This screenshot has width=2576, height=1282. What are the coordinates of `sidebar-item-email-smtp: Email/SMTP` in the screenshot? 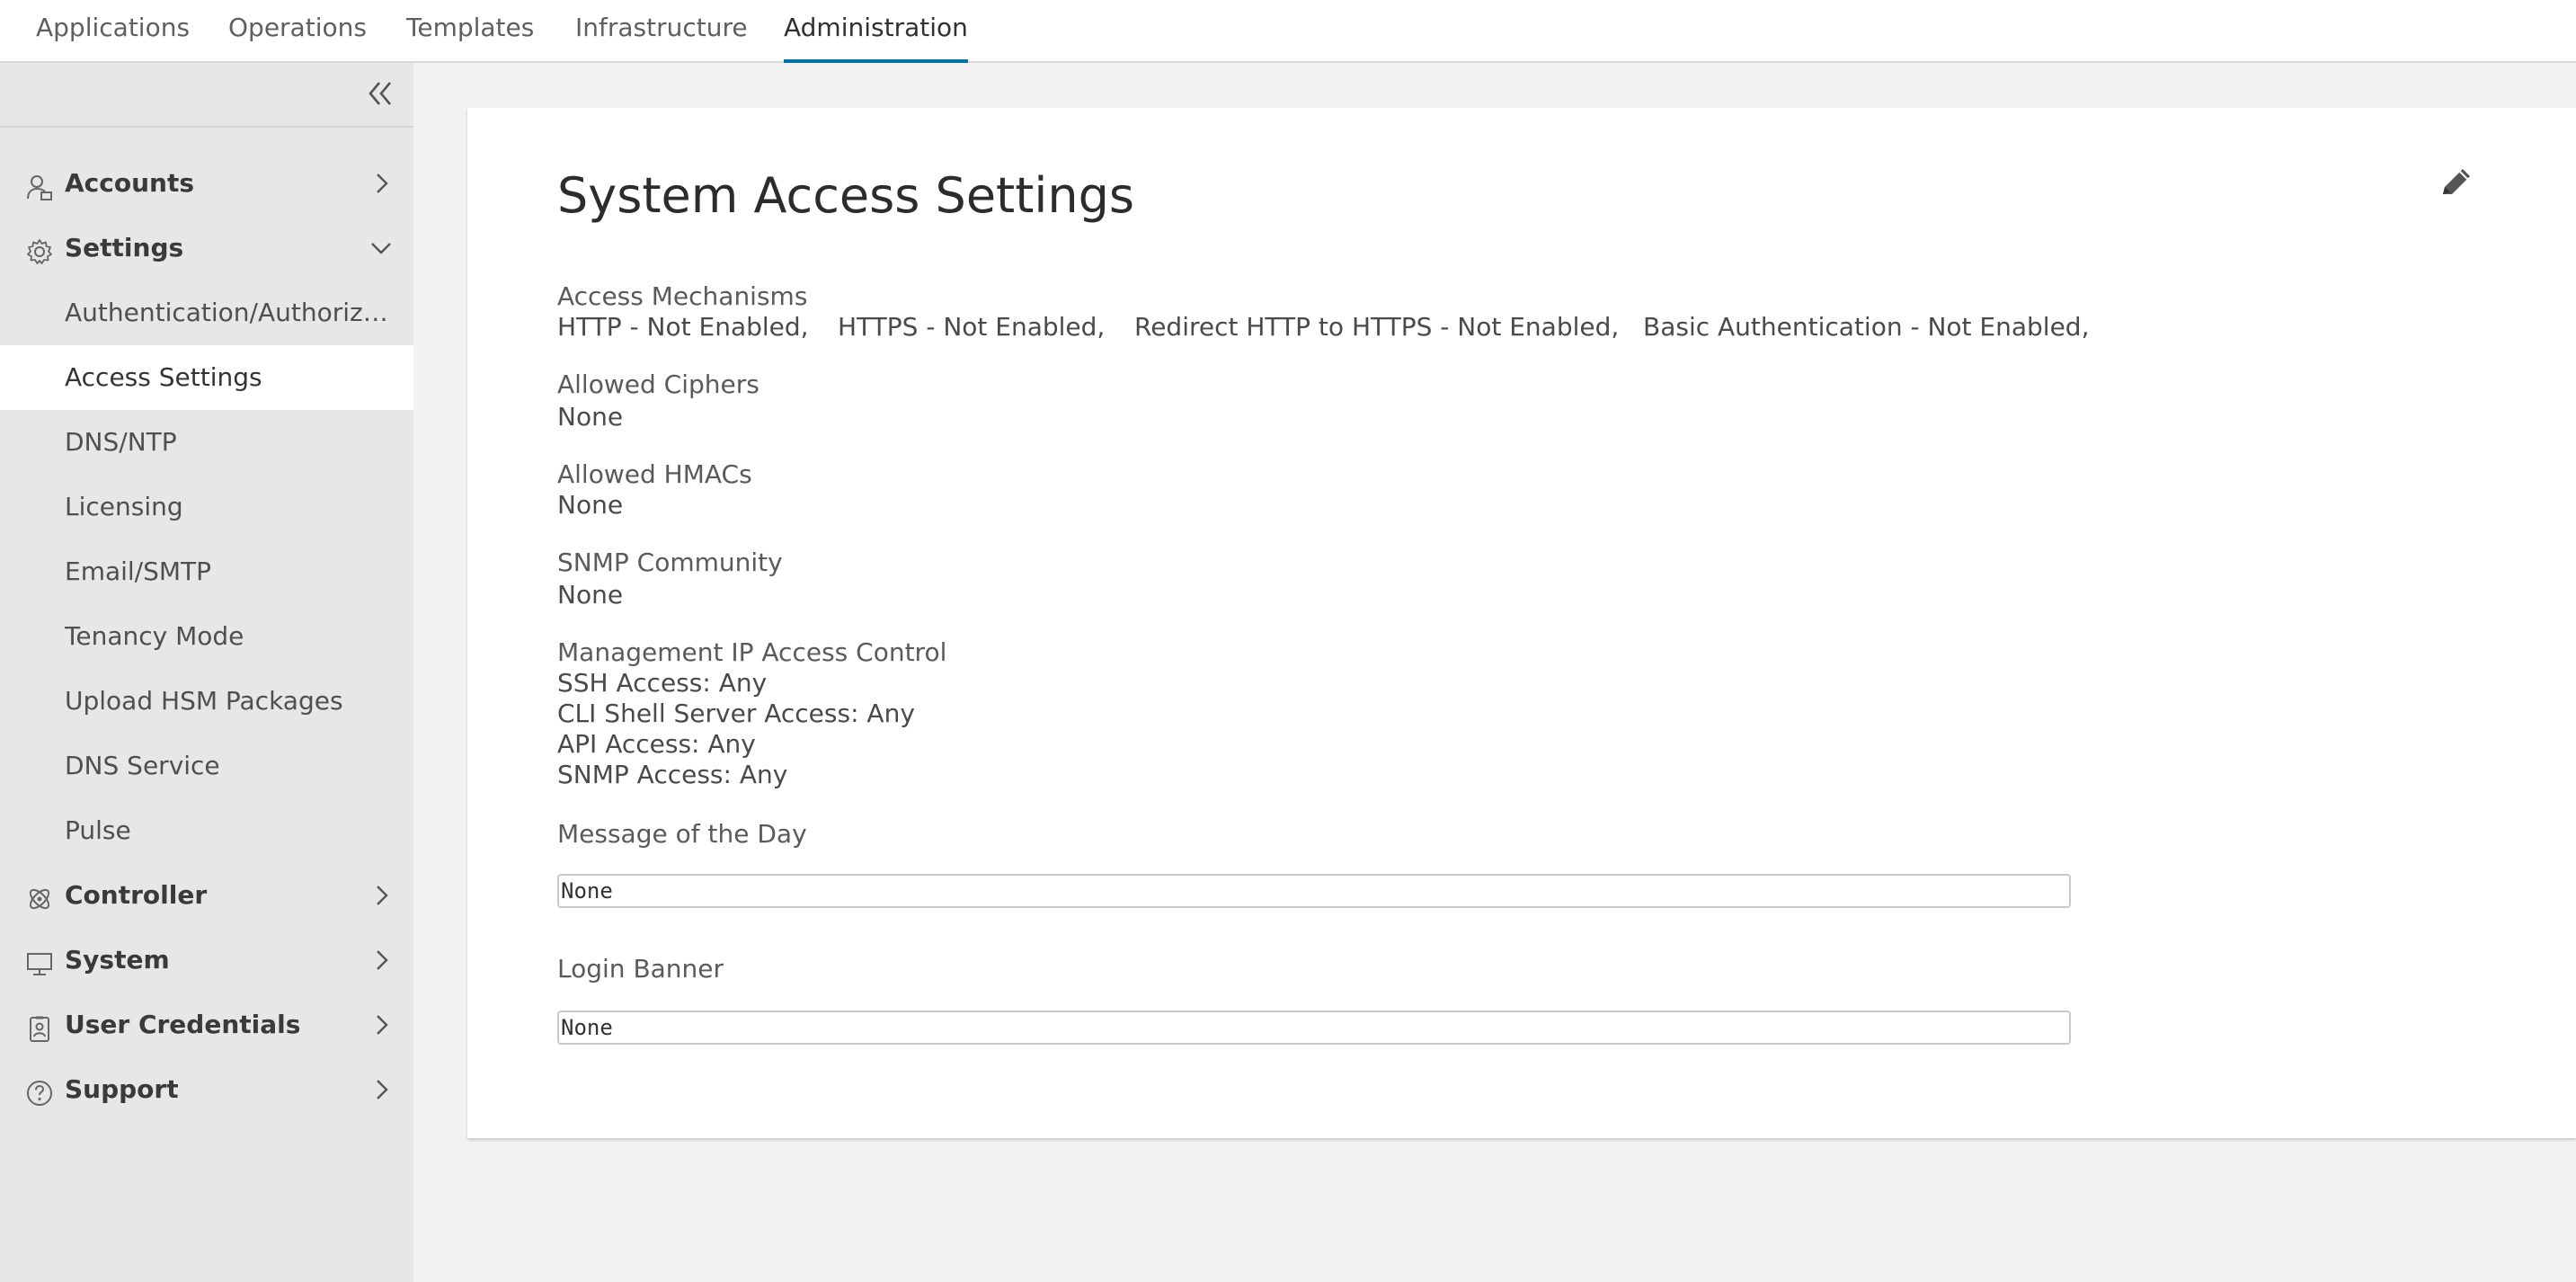 It's located at (206, 571).